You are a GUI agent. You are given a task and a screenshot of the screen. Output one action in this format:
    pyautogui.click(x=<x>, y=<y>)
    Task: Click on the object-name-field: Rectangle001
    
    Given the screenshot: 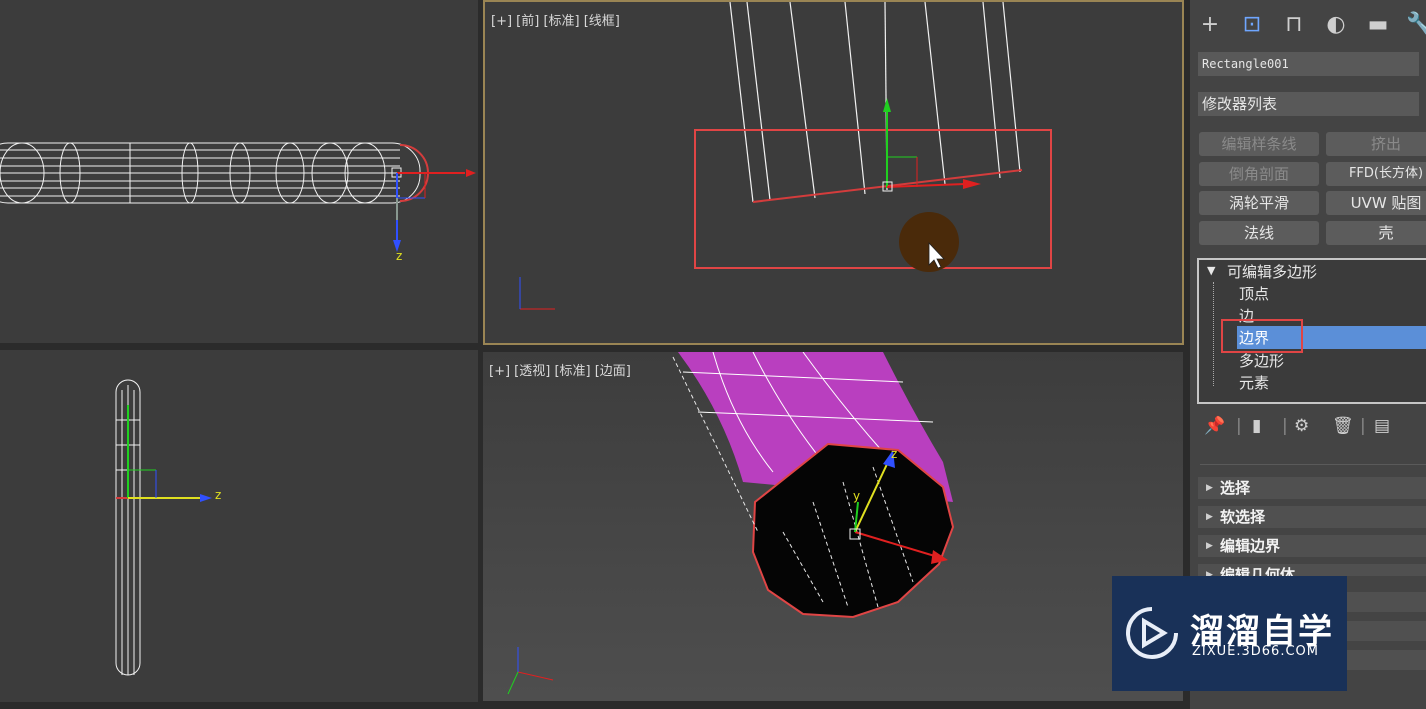 What is the action you would take?
    pyautogui.click(x=1308, y=64)
    